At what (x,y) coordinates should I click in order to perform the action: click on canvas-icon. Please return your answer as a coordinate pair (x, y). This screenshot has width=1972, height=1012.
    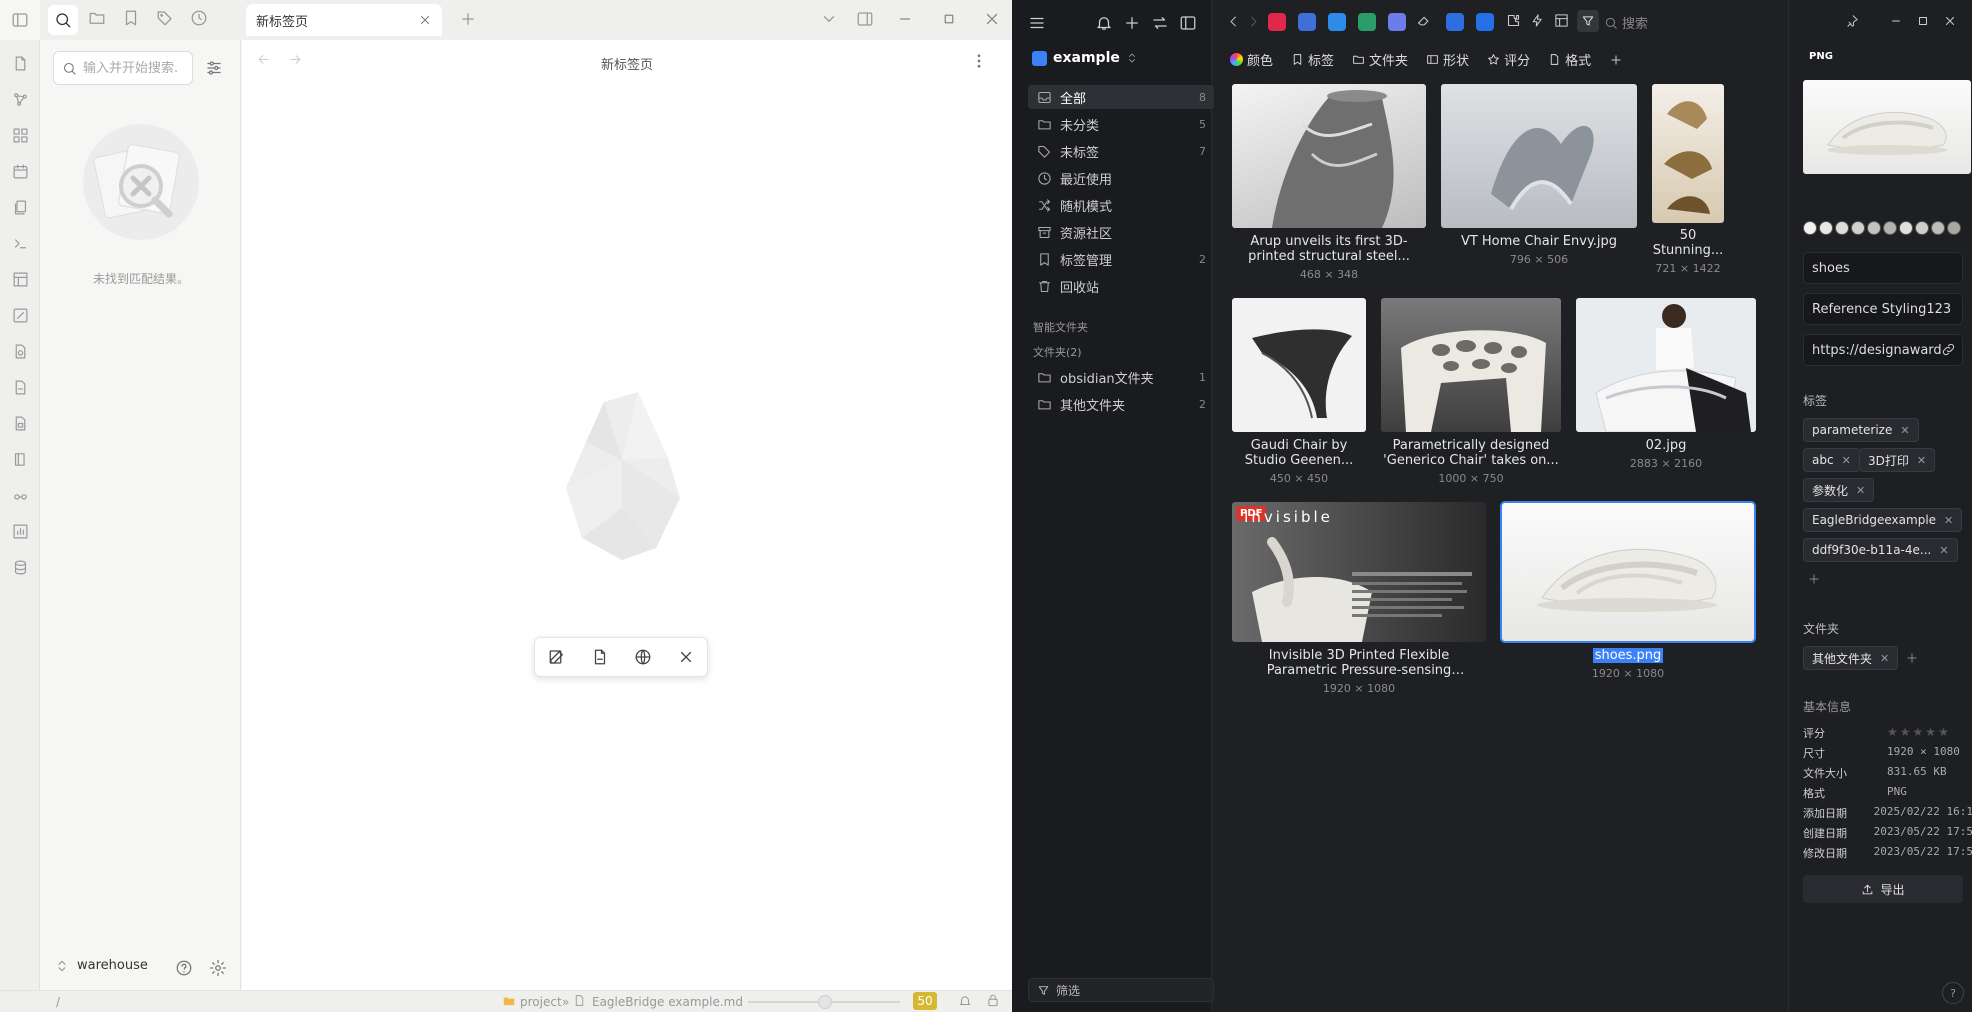
    Looking at the image, I should click on (20, 135).